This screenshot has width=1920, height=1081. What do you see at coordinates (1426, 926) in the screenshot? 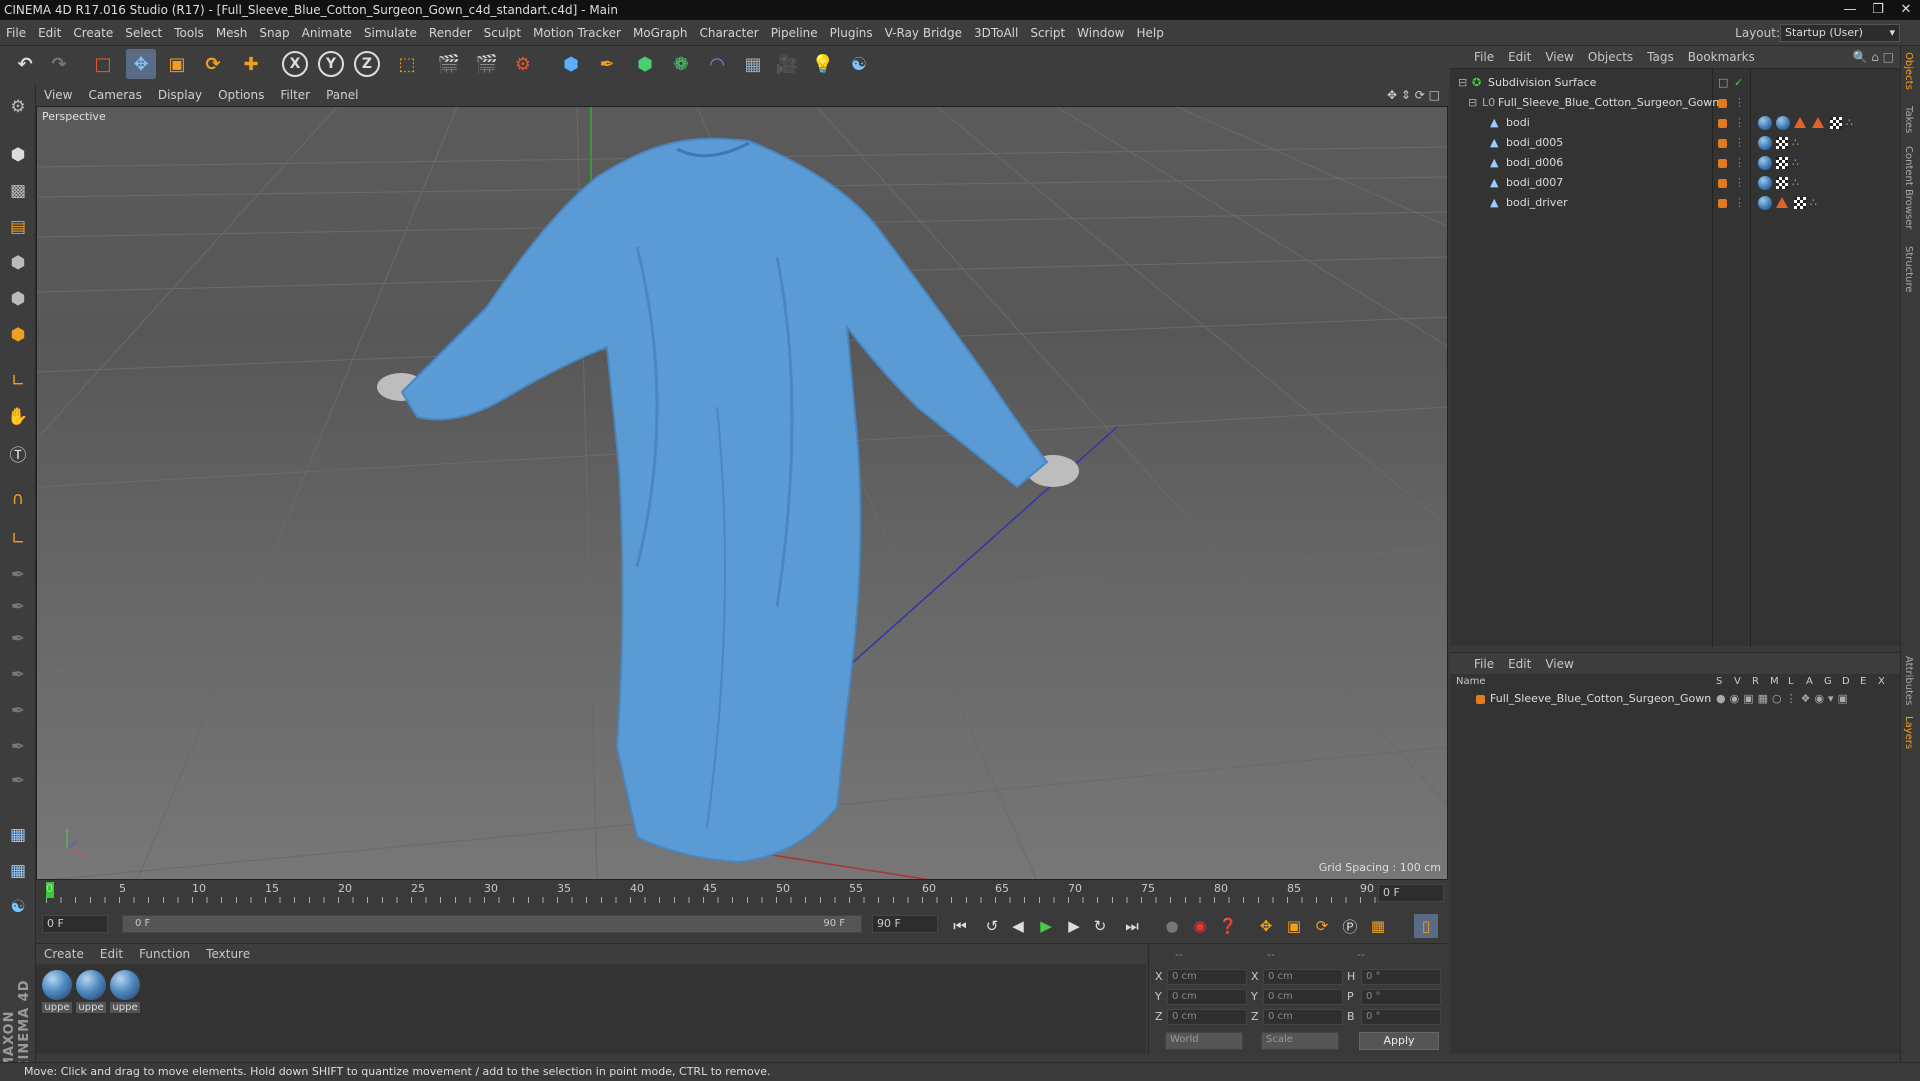
I see `timeline-layout-icon: ▯` at bounding box center [1426, 926].